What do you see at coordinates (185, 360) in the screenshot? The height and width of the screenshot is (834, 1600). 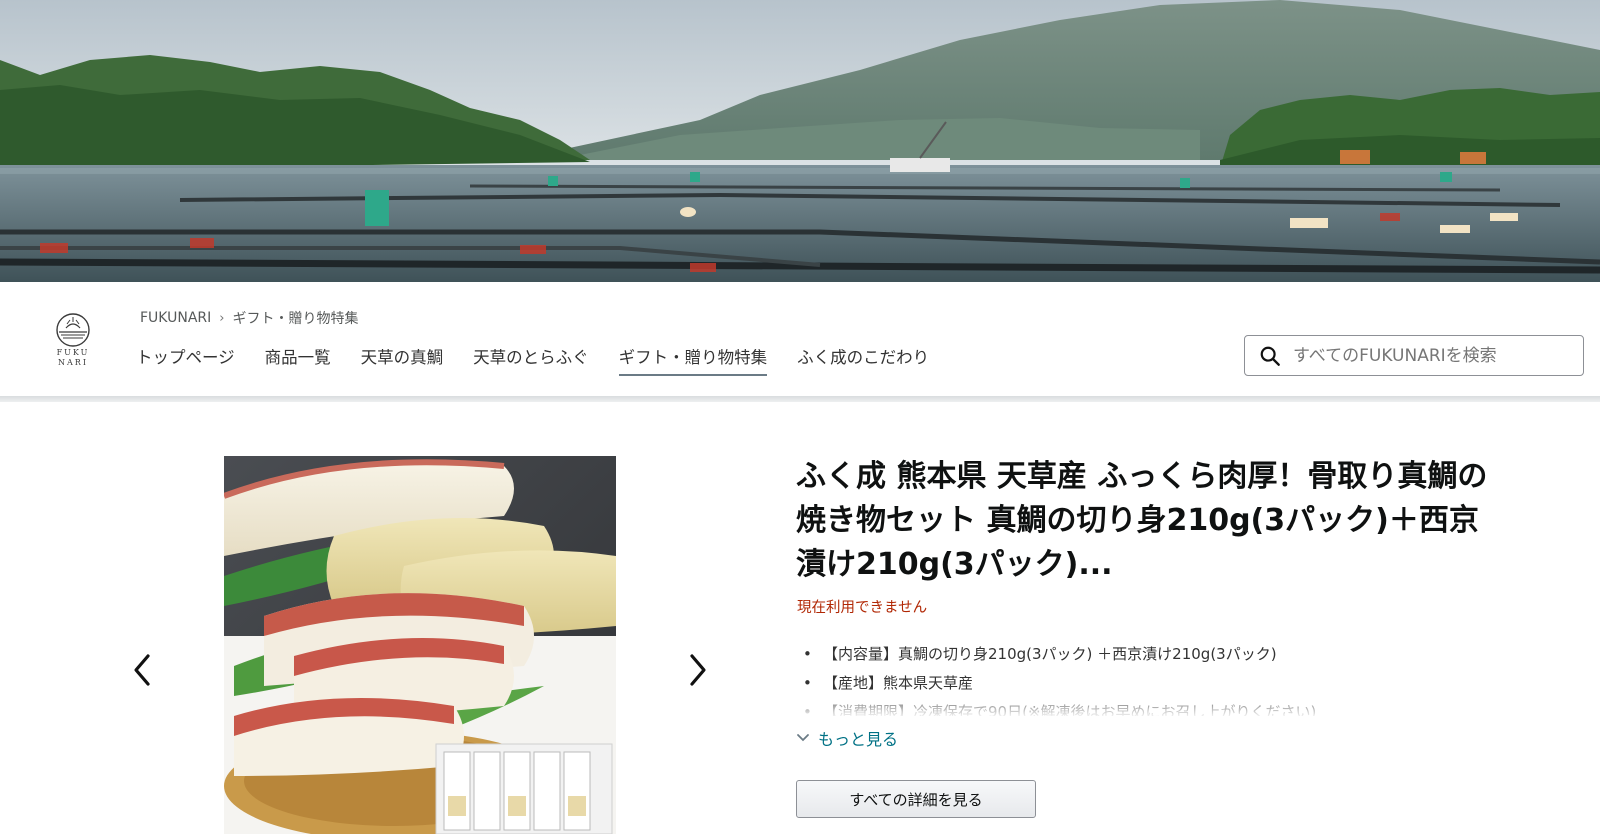 I see `nav-item-top: トップページ` at bounding box center [185, 360].